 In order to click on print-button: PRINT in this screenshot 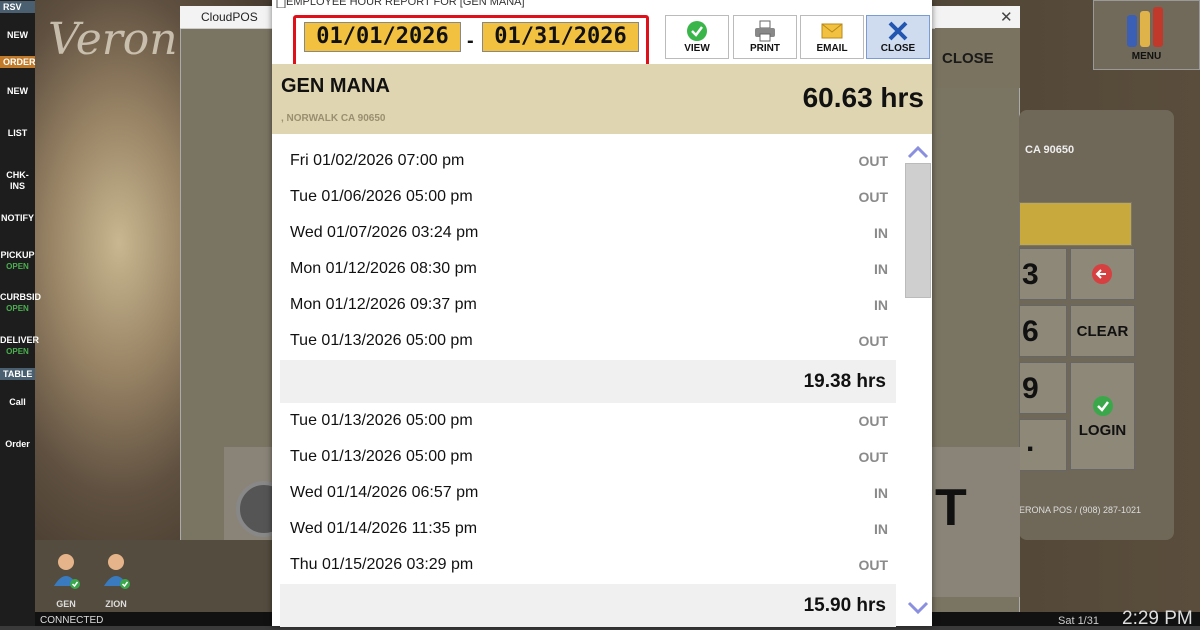, I will do `click(765, 37)`.